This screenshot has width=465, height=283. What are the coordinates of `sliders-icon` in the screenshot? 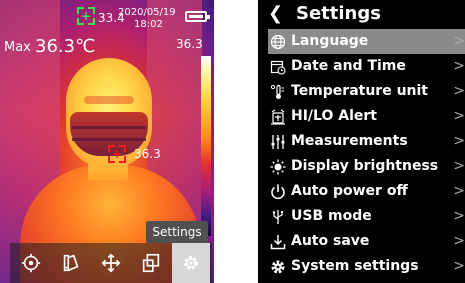 It's located at (278, 142).